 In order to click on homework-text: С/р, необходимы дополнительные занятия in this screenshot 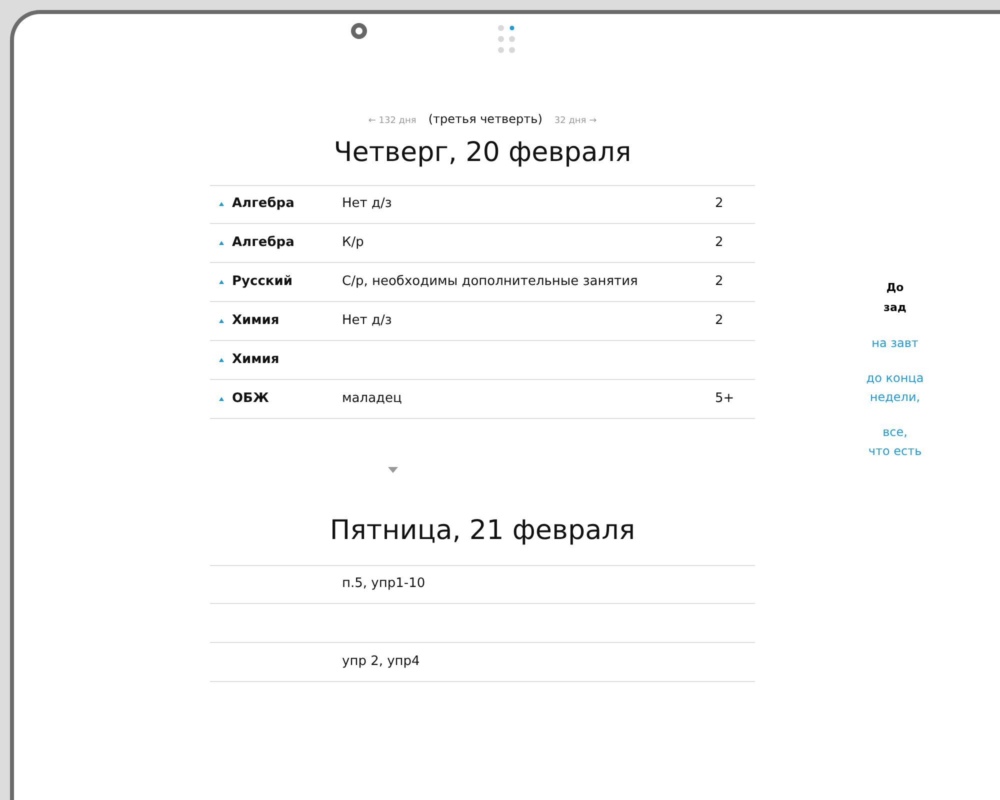, I will do `click(490, 281)`.